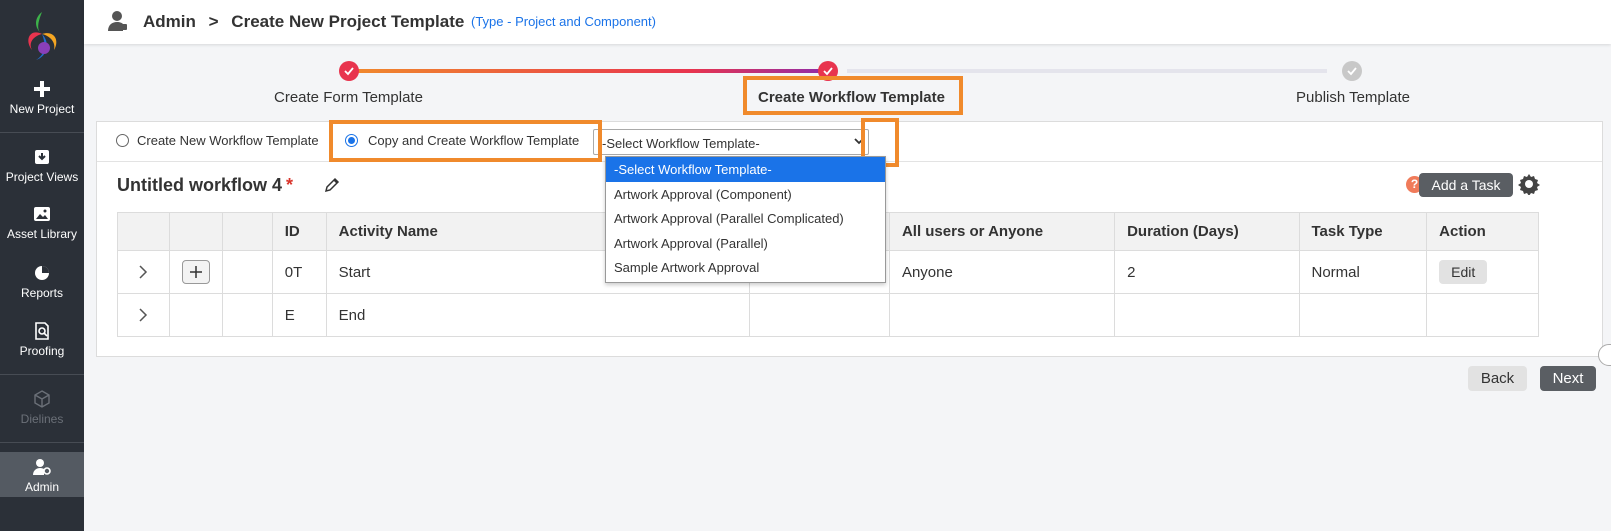 The width and height of the screenshot is (1611, 531). I want to click on stepper-progress-done, so click(593, 71).